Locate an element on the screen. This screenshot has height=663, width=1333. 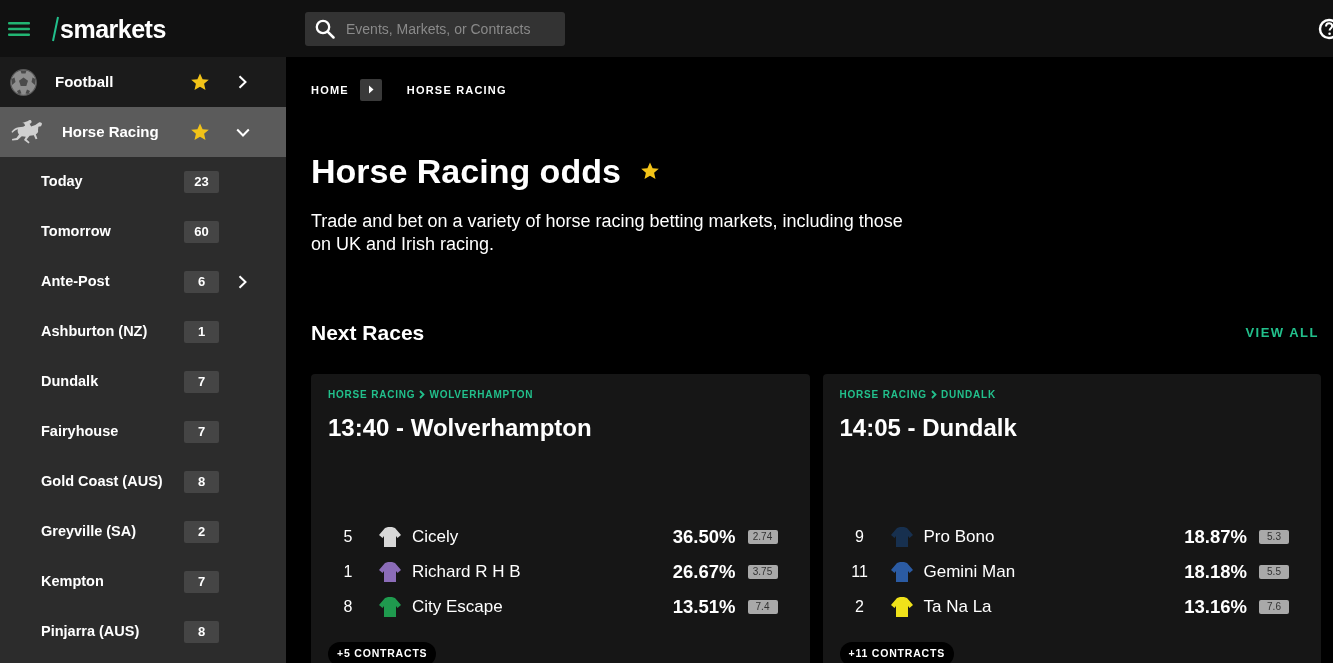
sidebar-item: Gold Coast (AUS) 8 is located at coordinates (143, 482).